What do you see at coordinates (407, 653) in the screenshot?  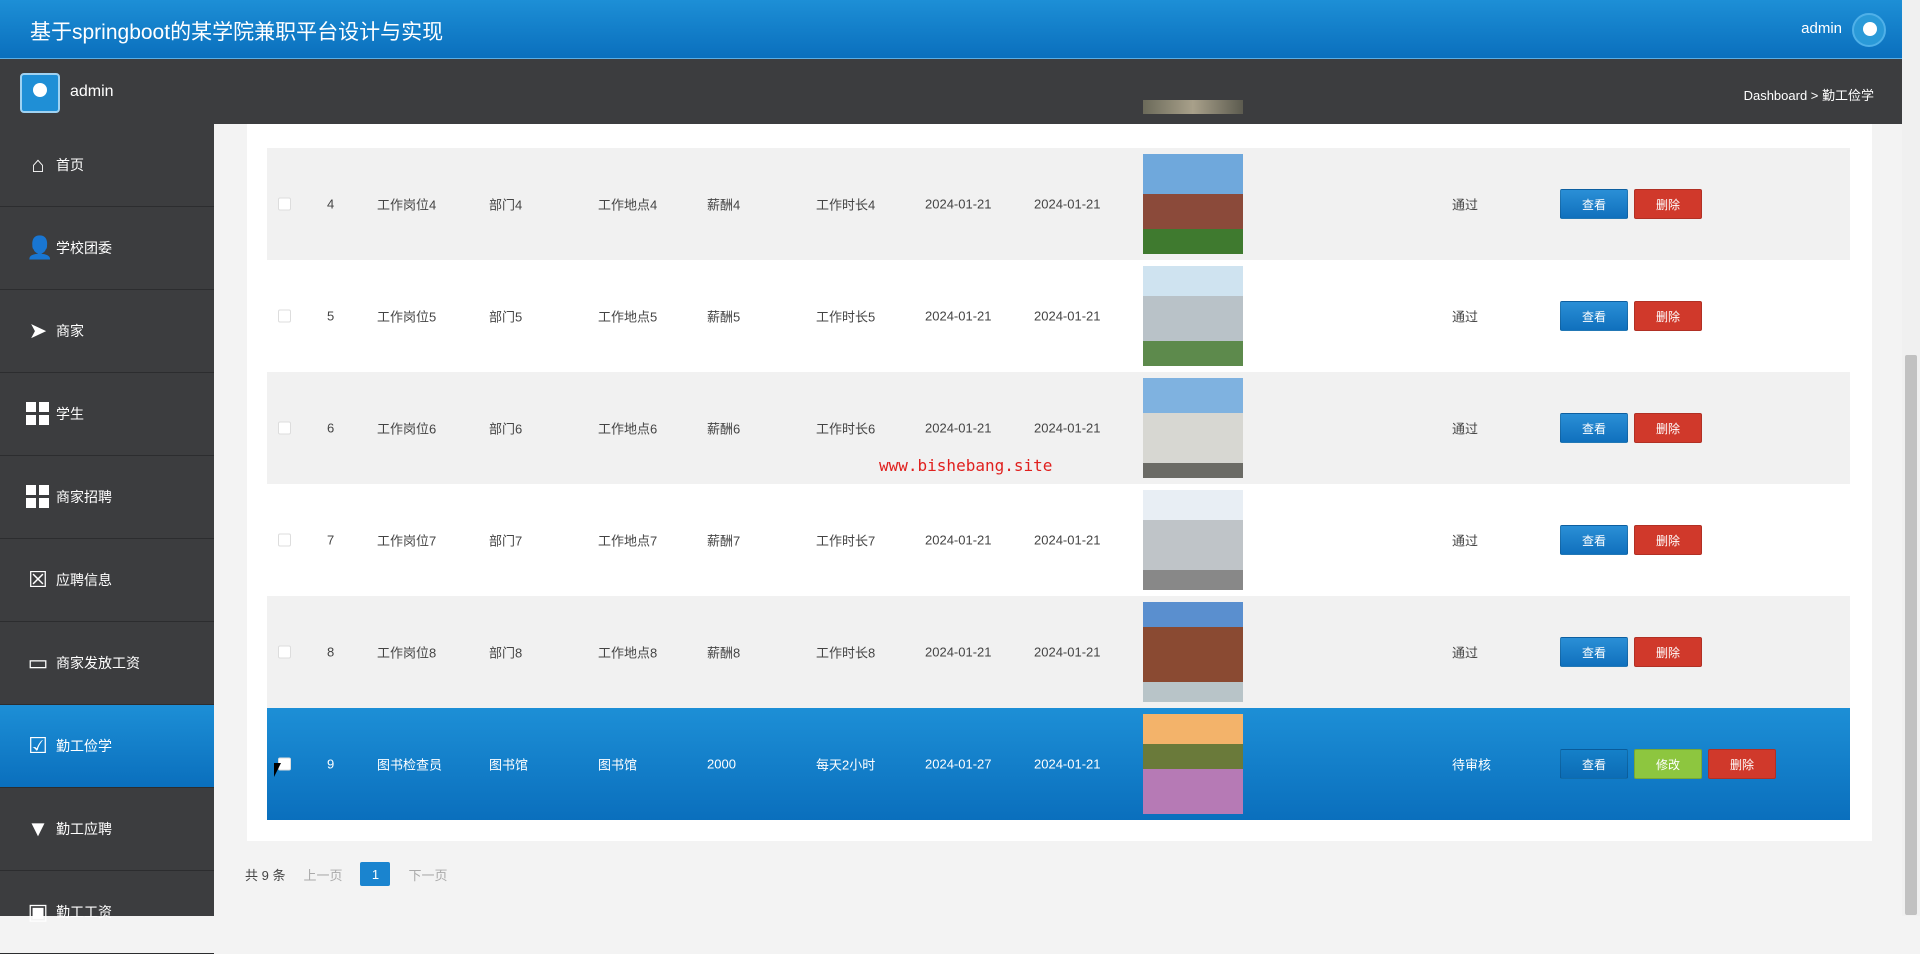 I see `cell-post: 工作岗位8` at bounding box center [407, 653].